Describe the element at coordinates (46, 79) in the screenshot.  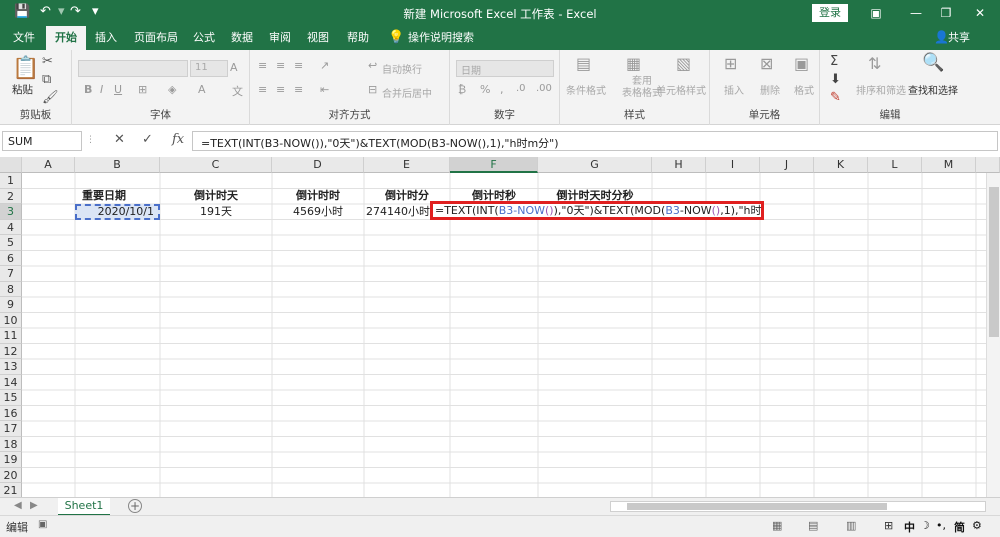
I see `copy-icon: ⧉` at that location.